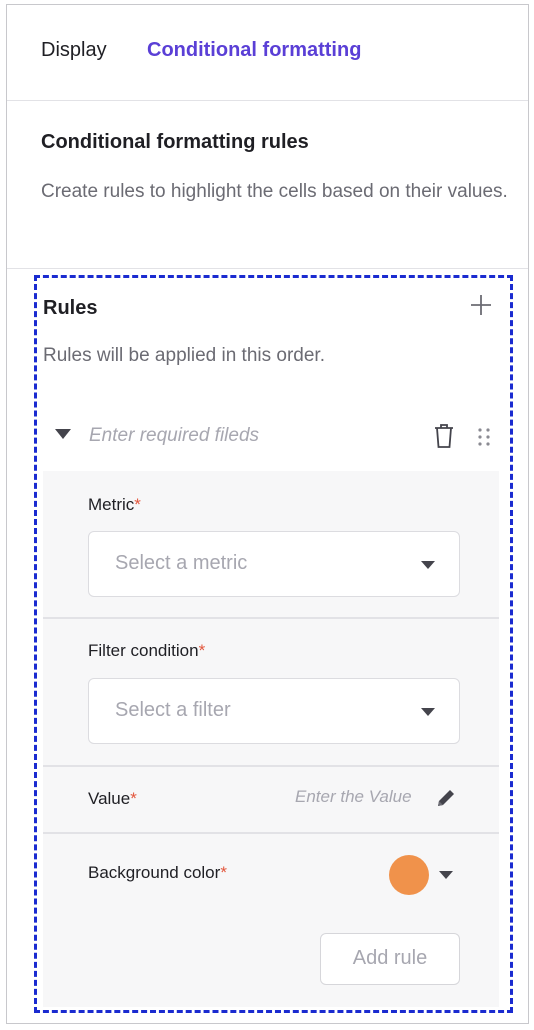  Describe the element at coordinates (390, 959) in the screenshot. I see `add-rule-button: Add rule` at that location.